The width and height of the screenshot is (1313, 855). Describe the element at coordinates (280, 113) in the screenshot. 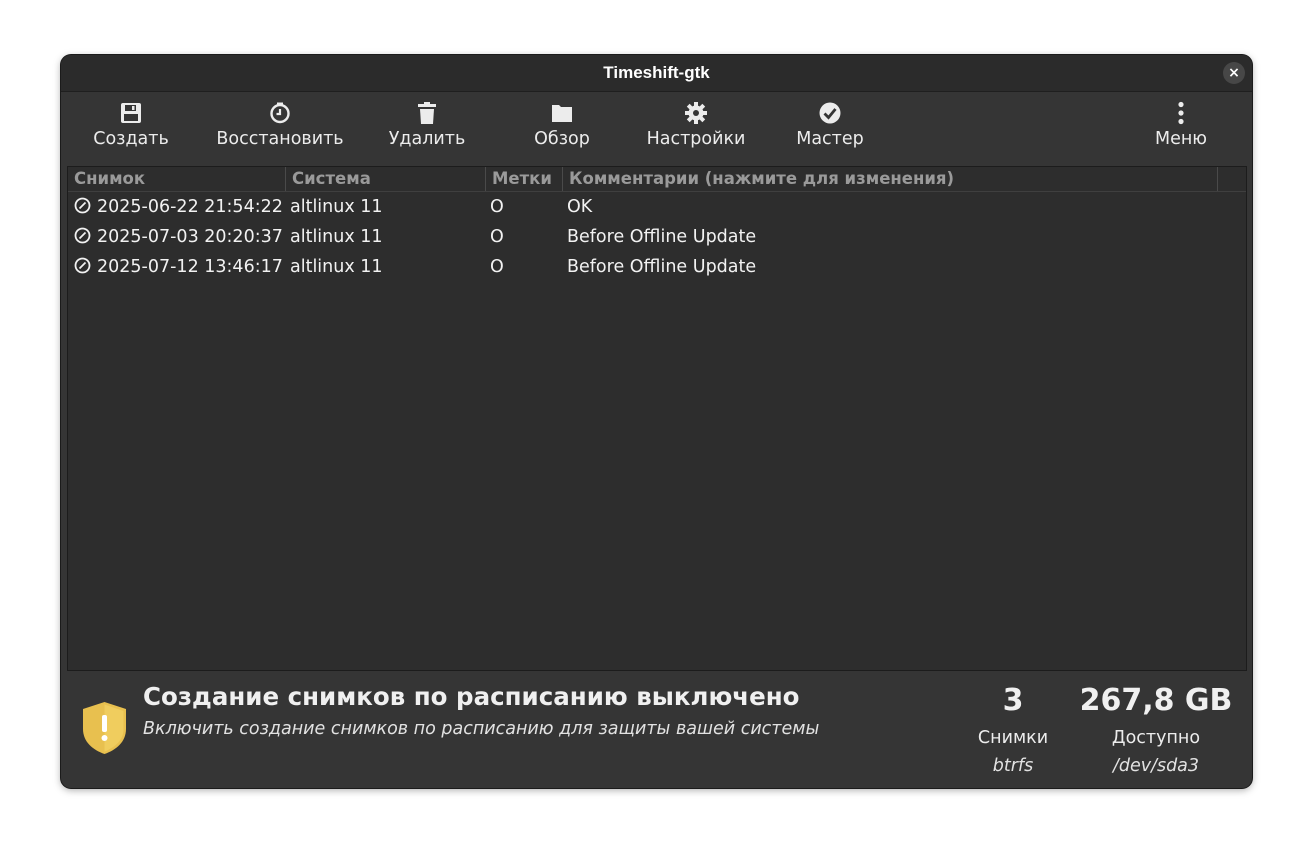

I see `clock-icon` at that location.